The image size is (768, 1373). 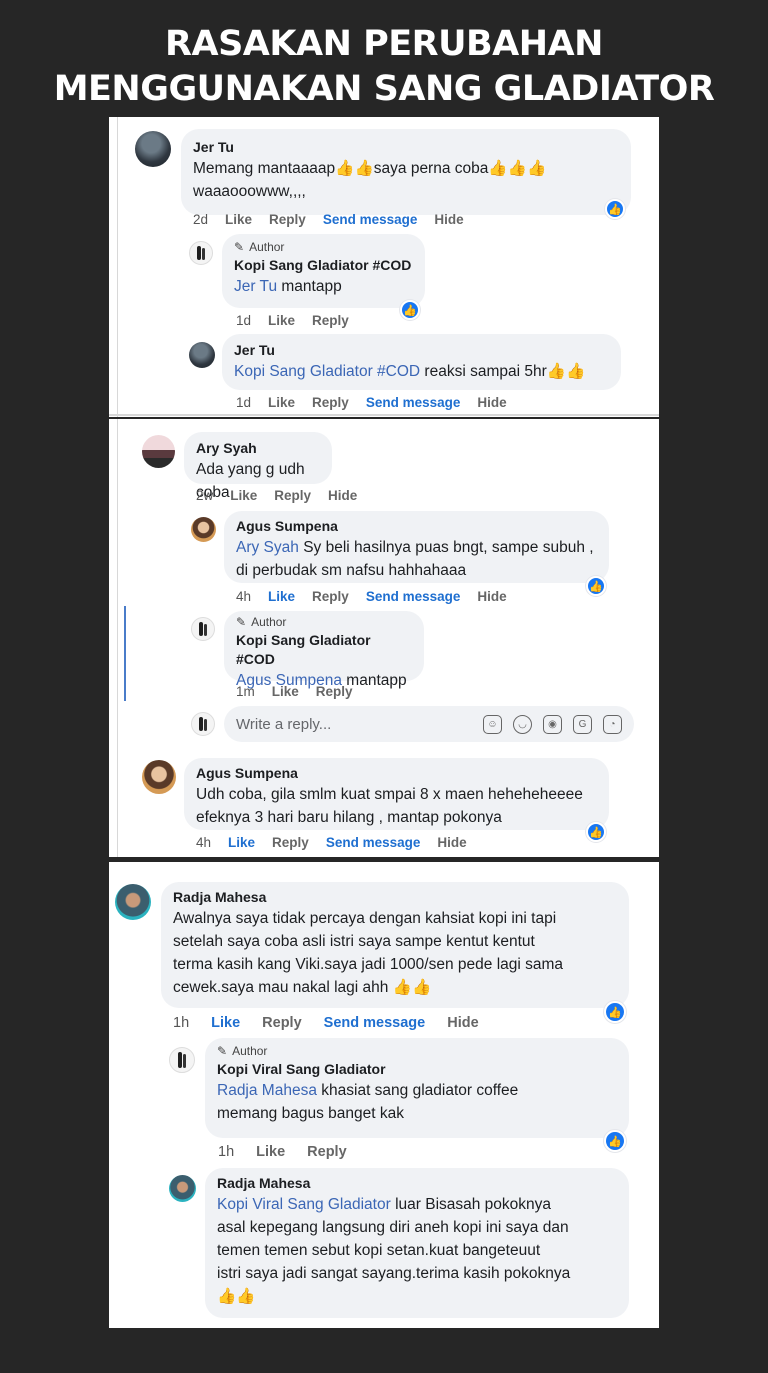 I want to click on replier-name: Jer Tu, so click(x=421, y=350).